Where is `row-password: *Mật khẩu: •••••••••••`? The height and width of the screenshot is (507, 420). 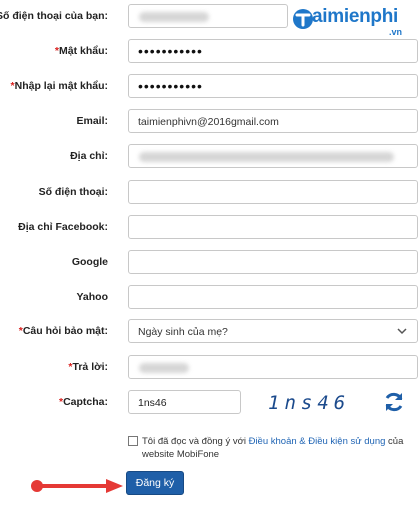 row-password: *Mật khẩu: ••••••••••• is located at coordinates (210, 51).